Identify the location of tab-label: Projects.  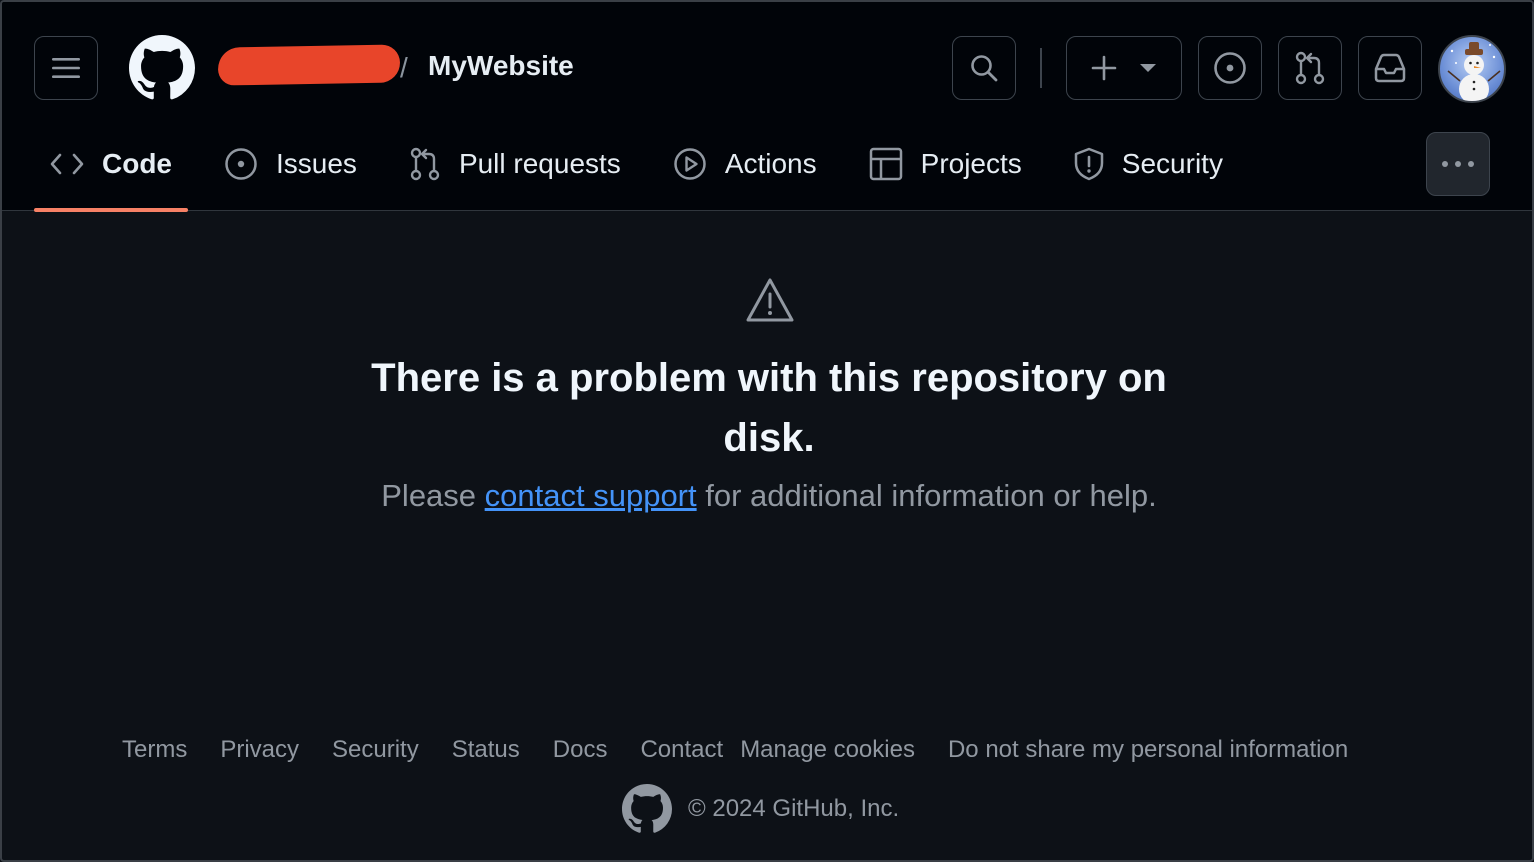
(971, 163).